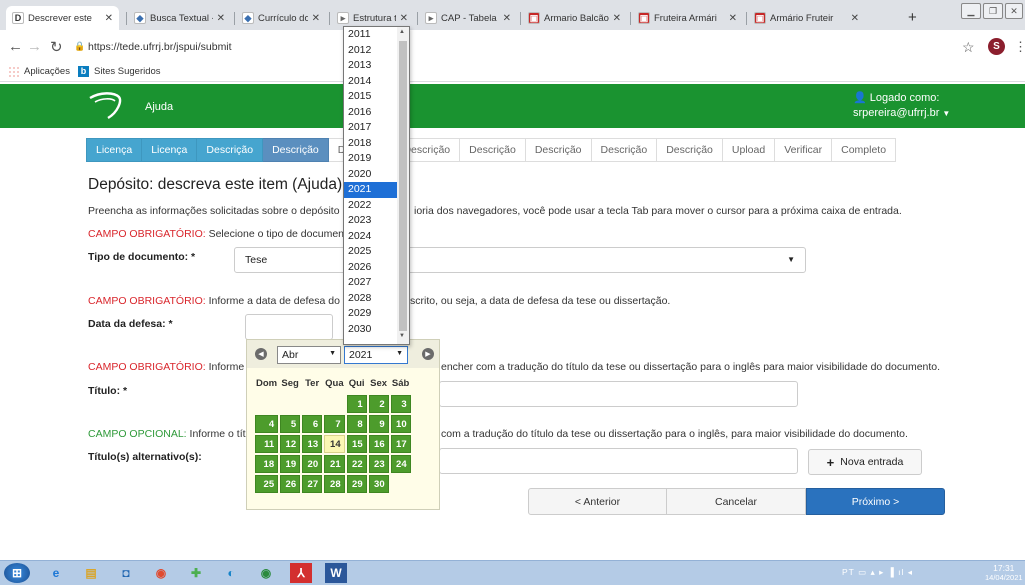 Image resolution: width=1025 pixels, height=585 pixels. I want to click on defense-date-input, so click(289, 327).